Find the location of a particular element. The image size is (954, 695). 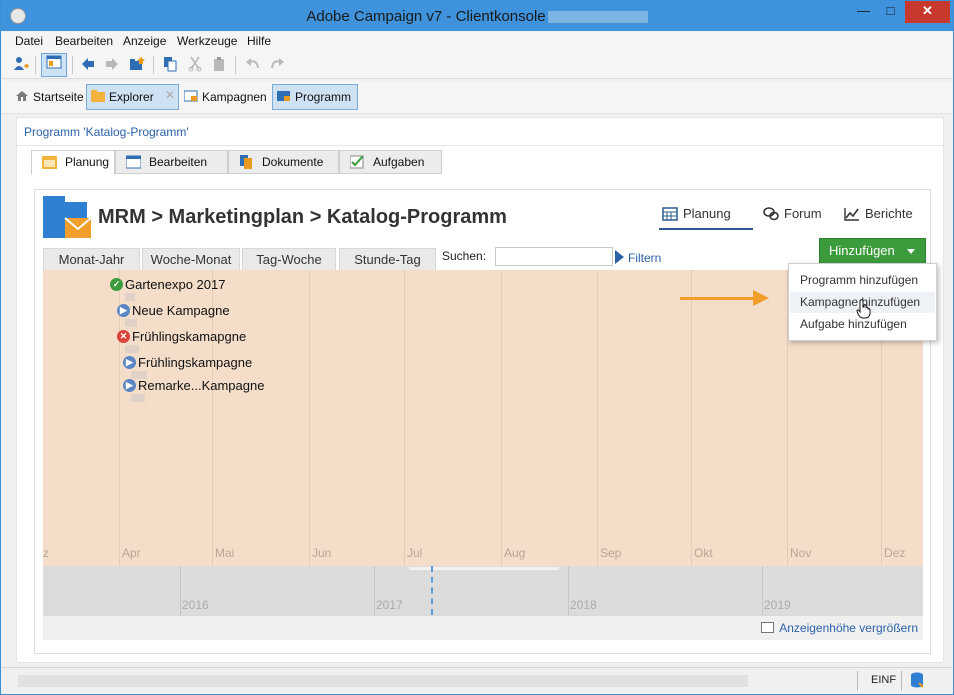

menu-bearbeiten: Bearbeiten is located at coordinates (84, 41).